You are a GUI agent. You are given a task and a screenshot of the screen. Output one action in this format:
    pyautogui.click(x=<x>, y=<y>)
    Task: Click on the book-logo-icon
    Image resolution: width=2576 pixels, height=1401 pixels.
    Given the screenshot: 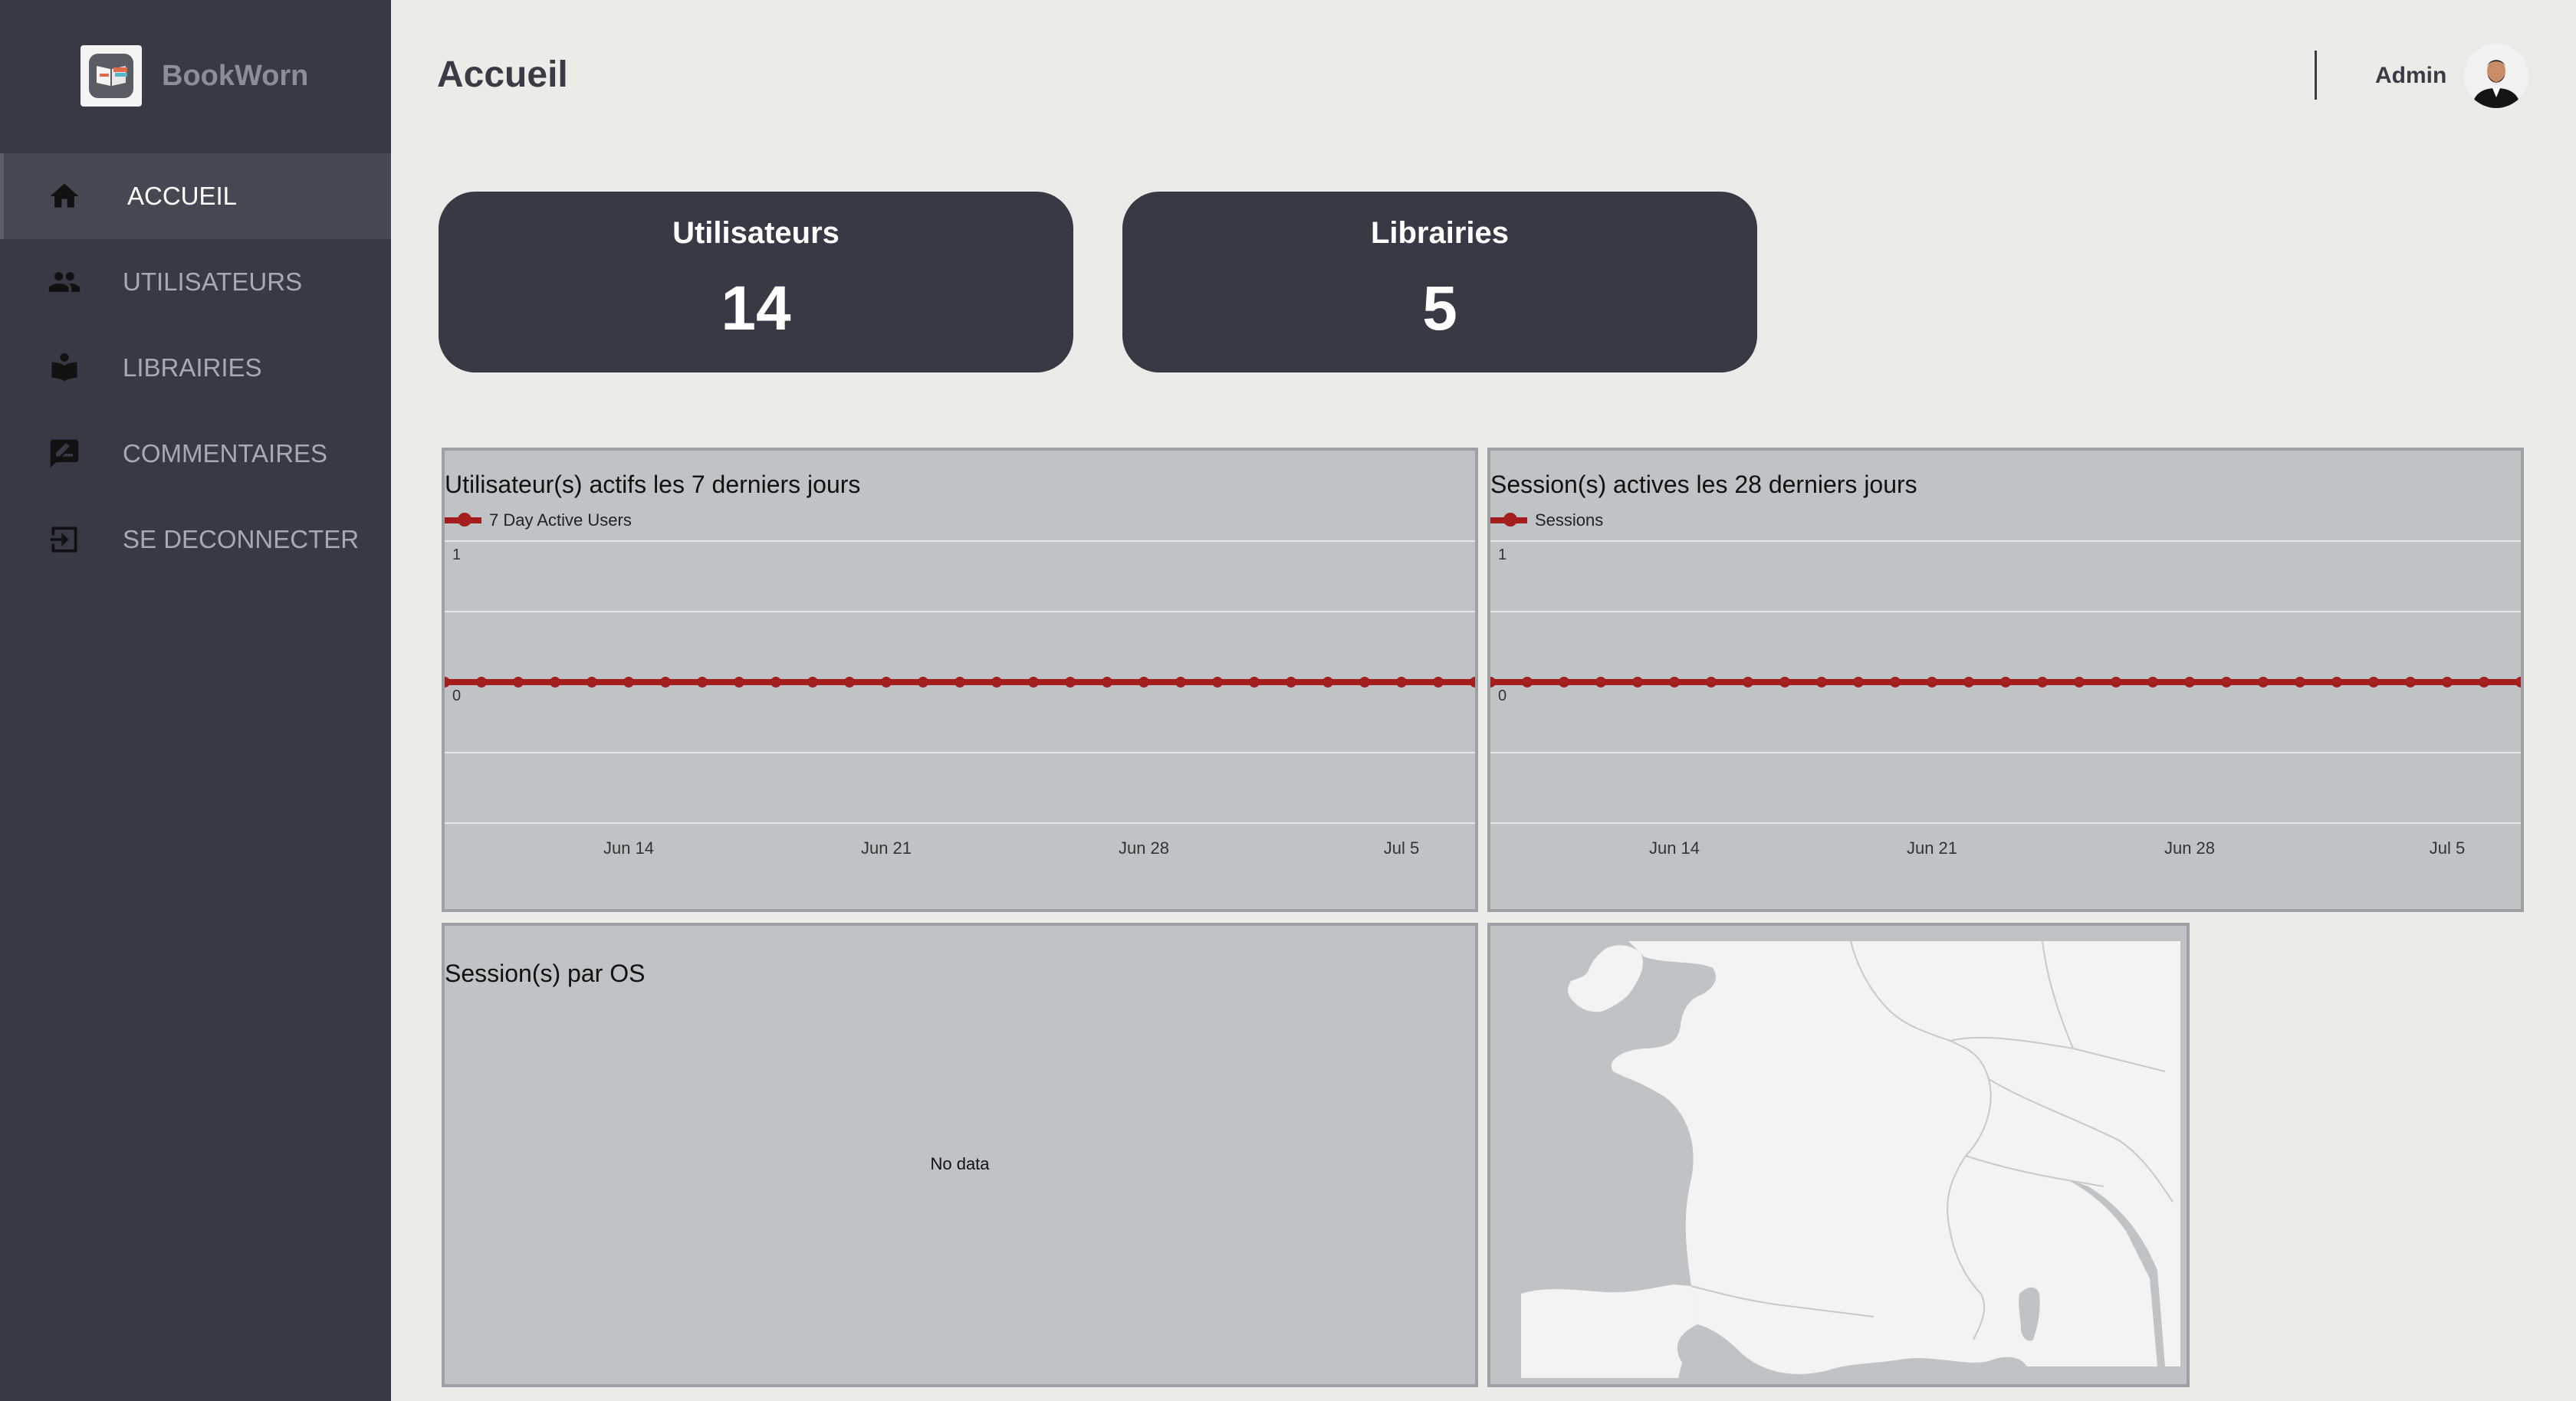 What is the action you would take?
    pyautogui.click(x=111, y=76)
    